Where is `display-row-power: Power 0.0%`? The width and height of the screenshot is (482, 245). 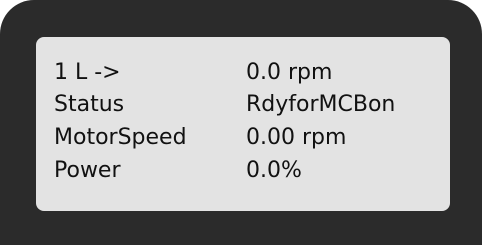 display-row-power: Power 0.0% is located at coordinates (249, 171).